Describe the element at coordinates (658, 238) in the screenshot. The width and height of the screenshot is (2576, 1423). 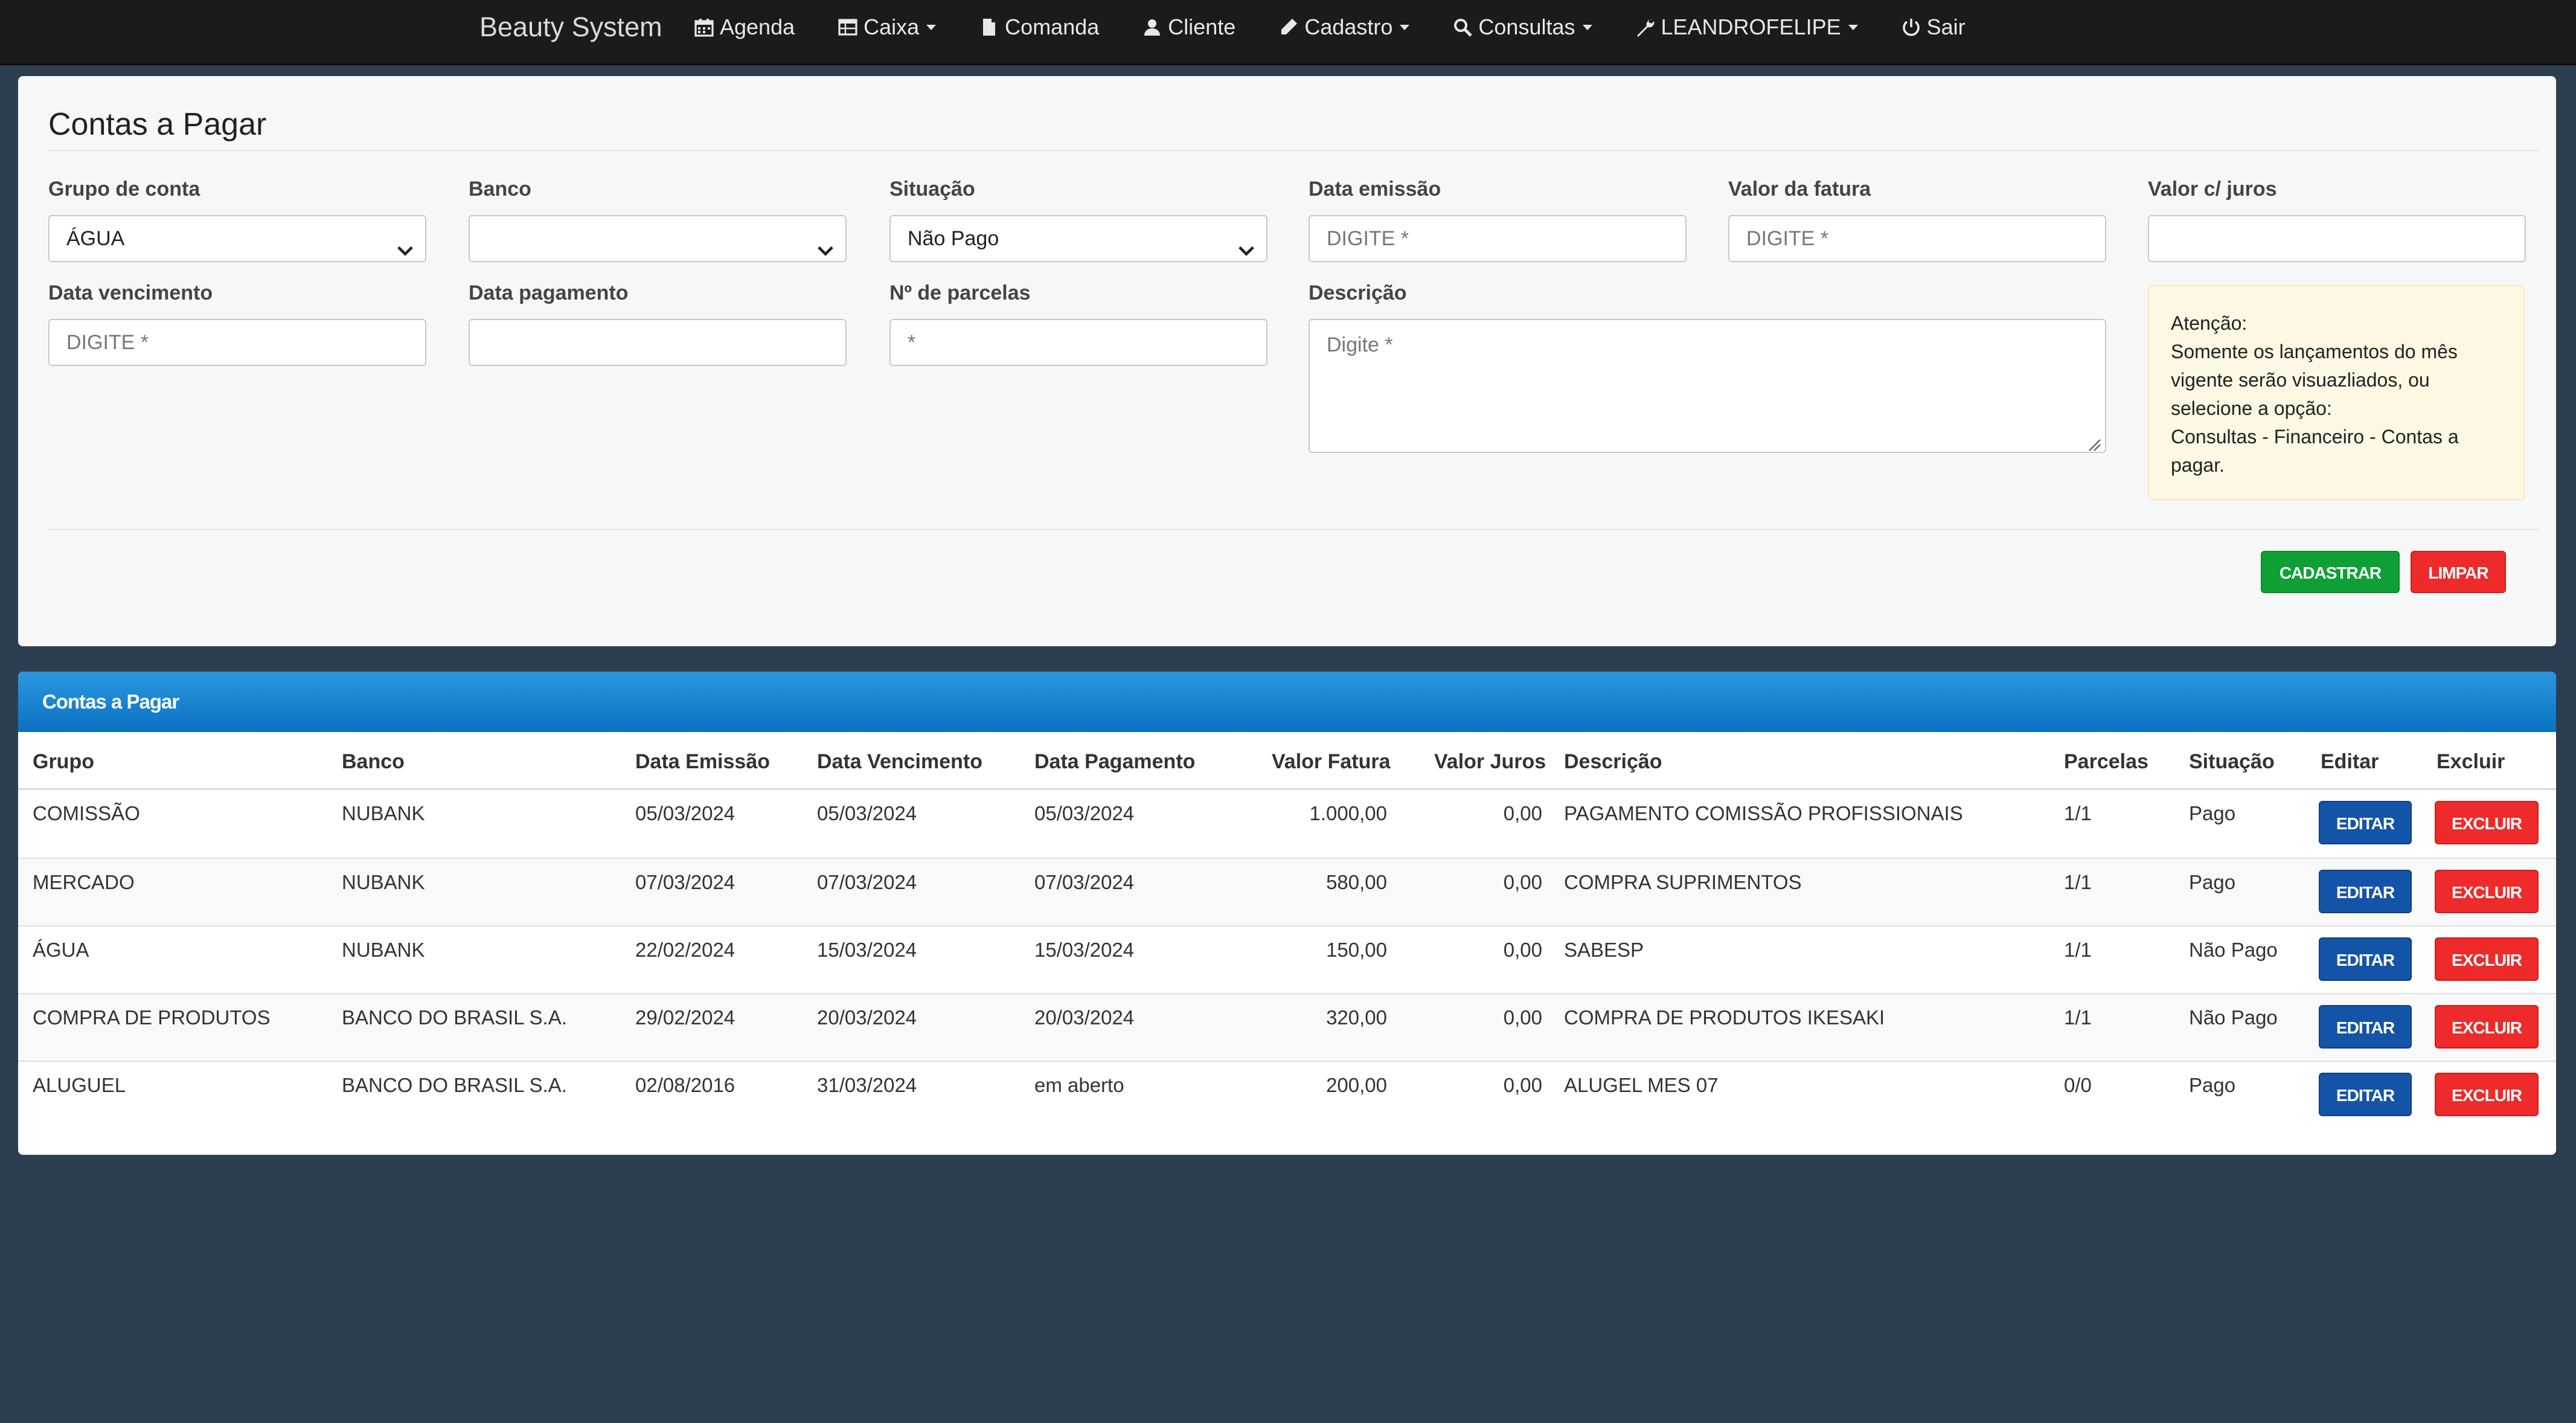
I see `banco-select` at that location.